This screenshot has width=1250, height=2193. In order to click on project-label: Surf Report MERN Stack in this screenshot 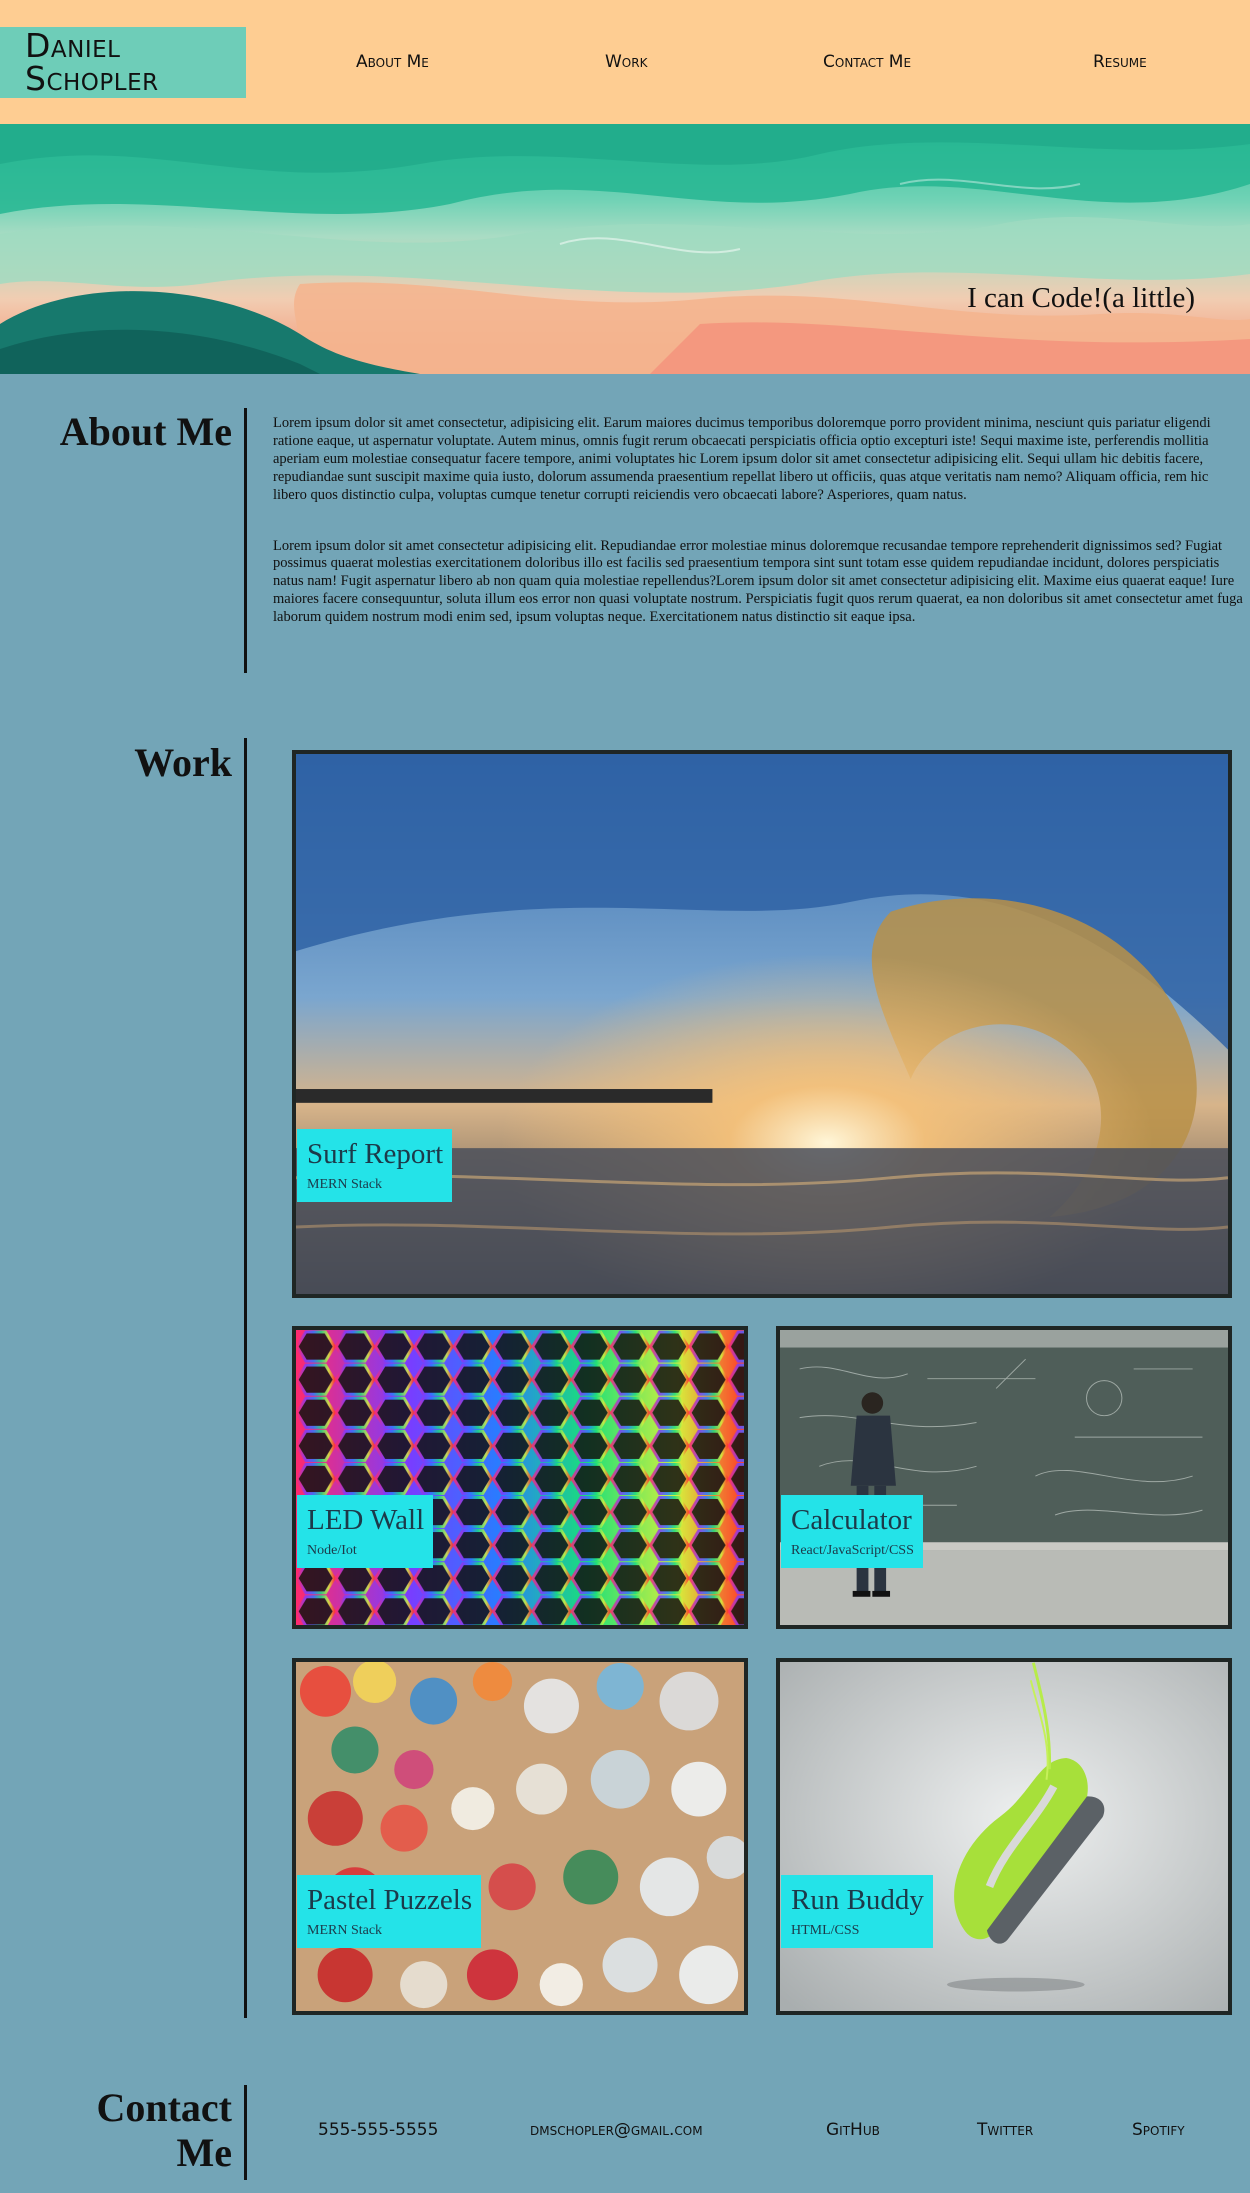, I will do `click(375, 1165)`.